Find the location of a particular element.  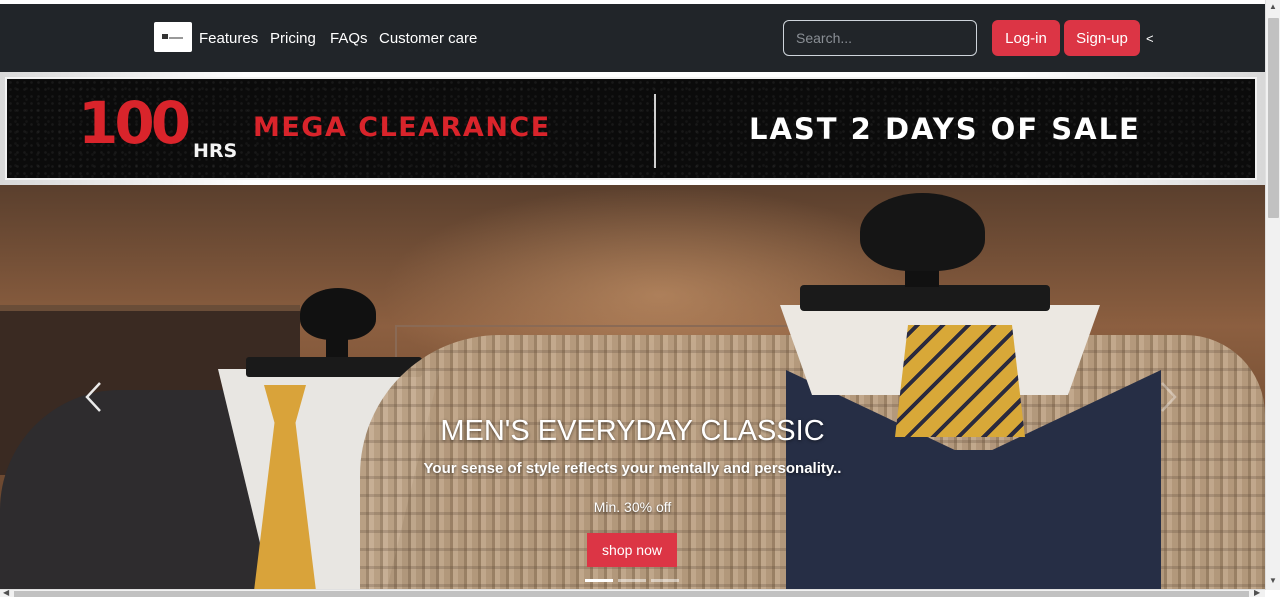

login-button: Log-in is located at coordinates (1026, 38).